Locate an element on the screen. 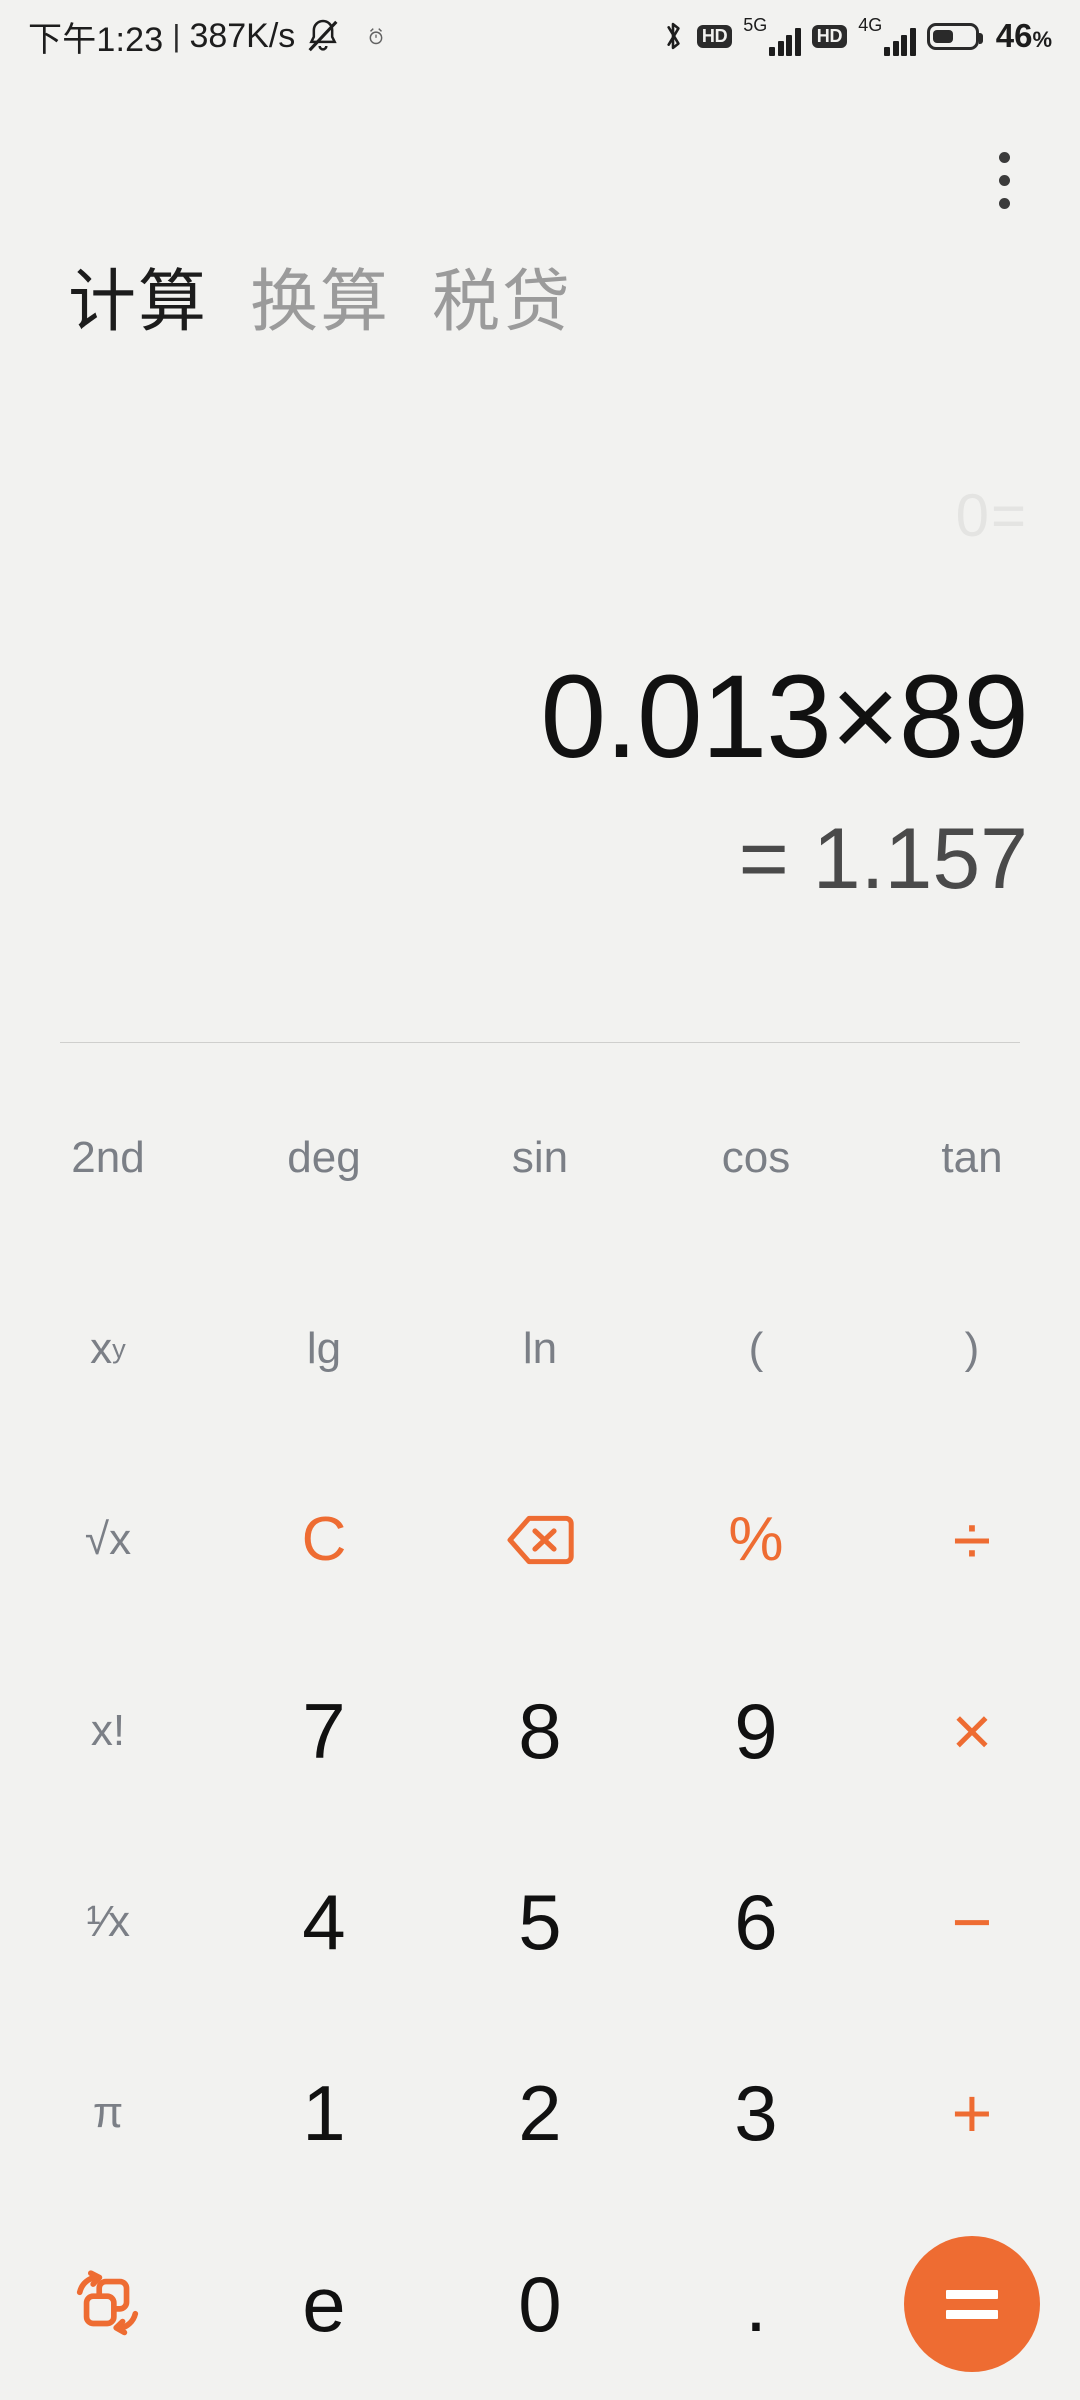 The image size is (1080, 2400). key-power: xy is located at coordinates (108, 1348).